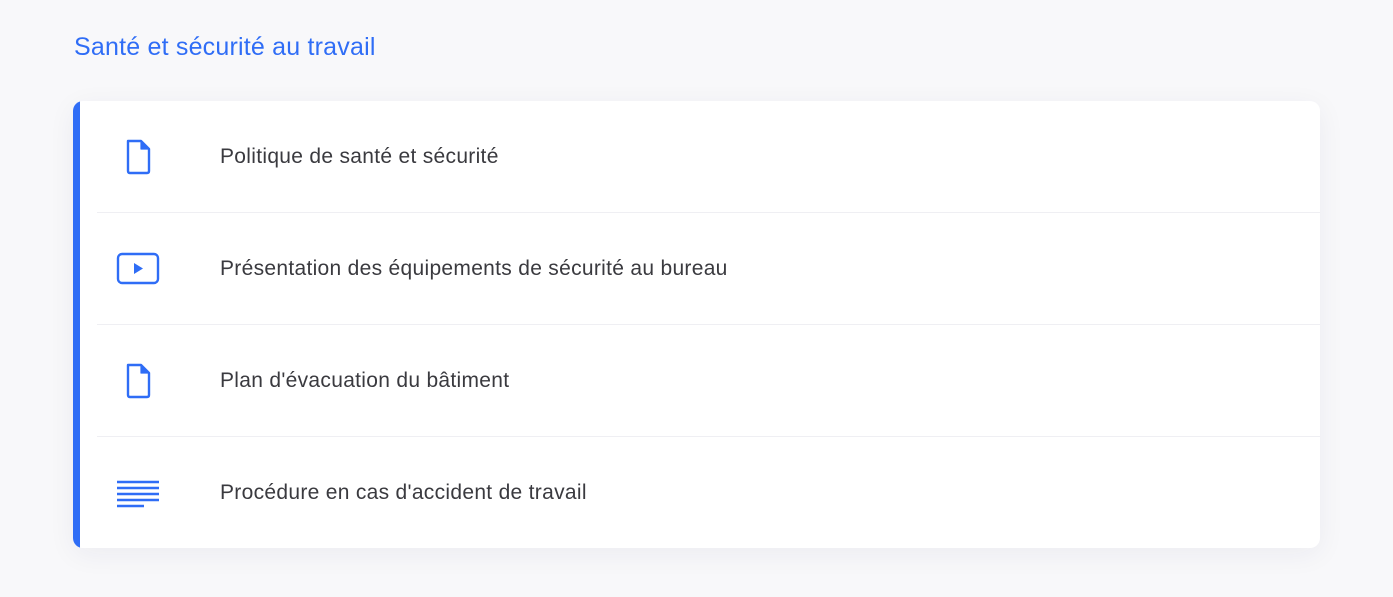 Image resolution: width=1393 pixels, height=597 pixels. What do you see at coordinates (403, 492) in the screenshot?
I see `list-item-label: Procédure en cas d'accident de travail` at bounding box center [403, 492].